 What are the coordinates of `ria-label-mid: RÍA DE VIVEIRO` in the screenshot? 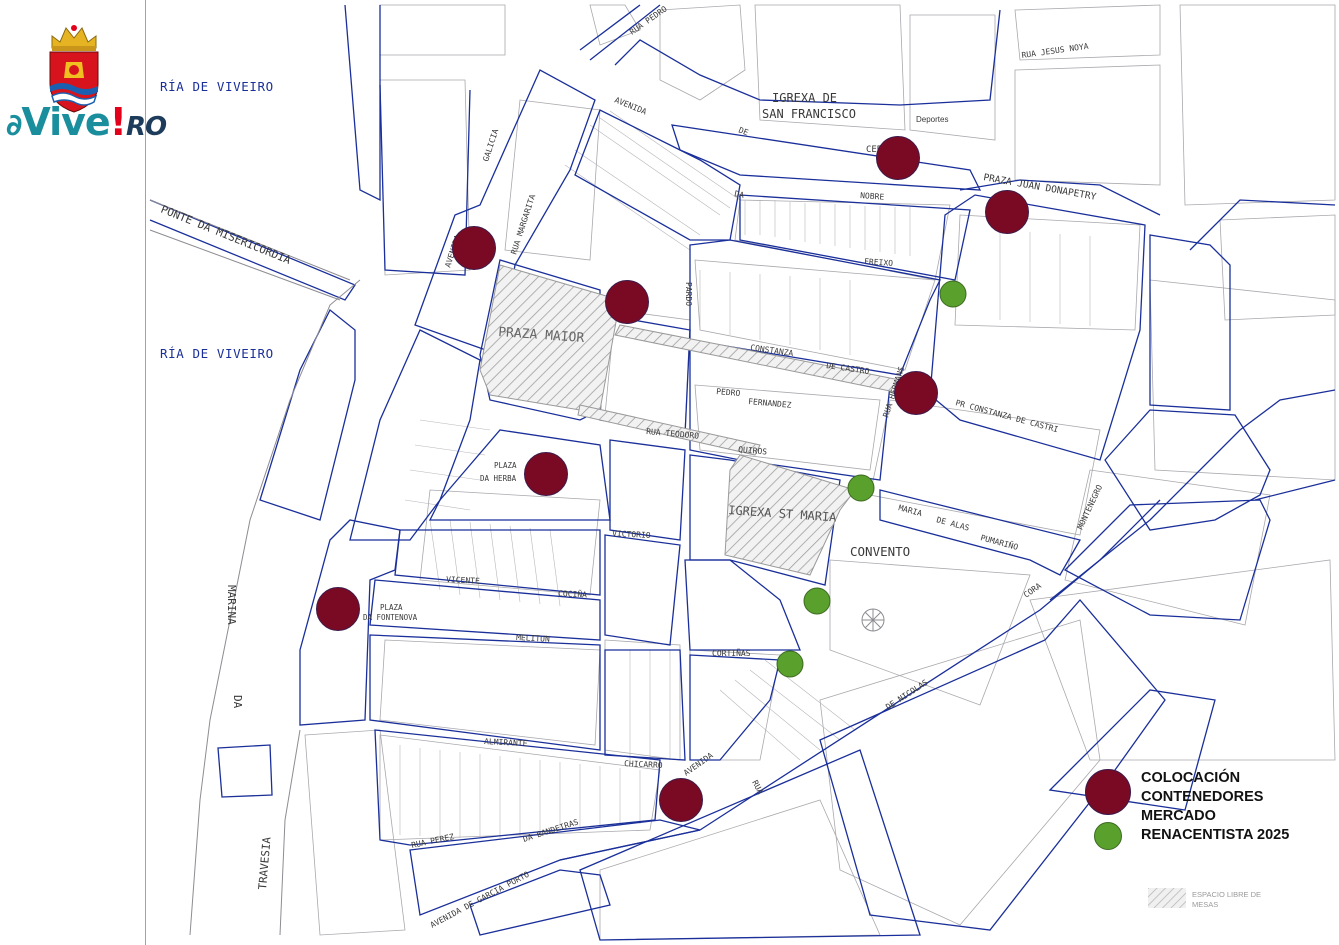 It's located at (217, 353).